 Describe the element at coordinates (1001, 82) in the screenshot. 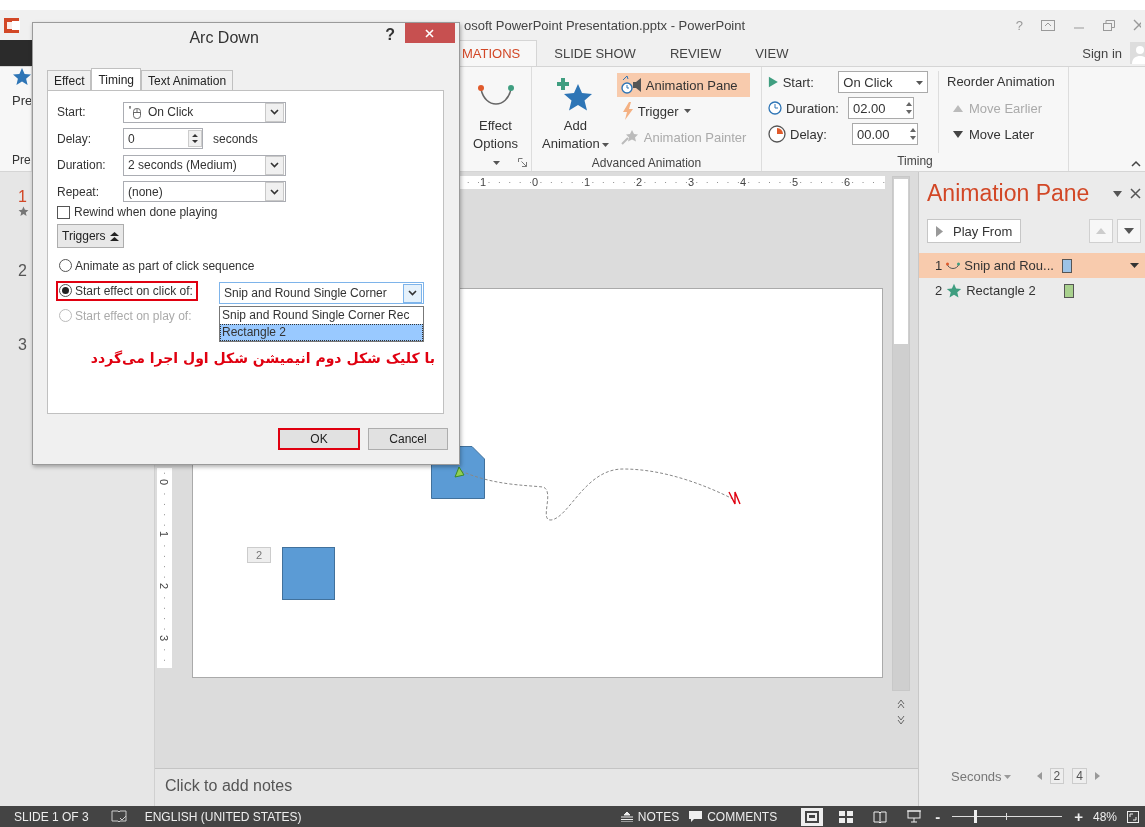

I see `reorder-heading: Reorder Animation` at that location.